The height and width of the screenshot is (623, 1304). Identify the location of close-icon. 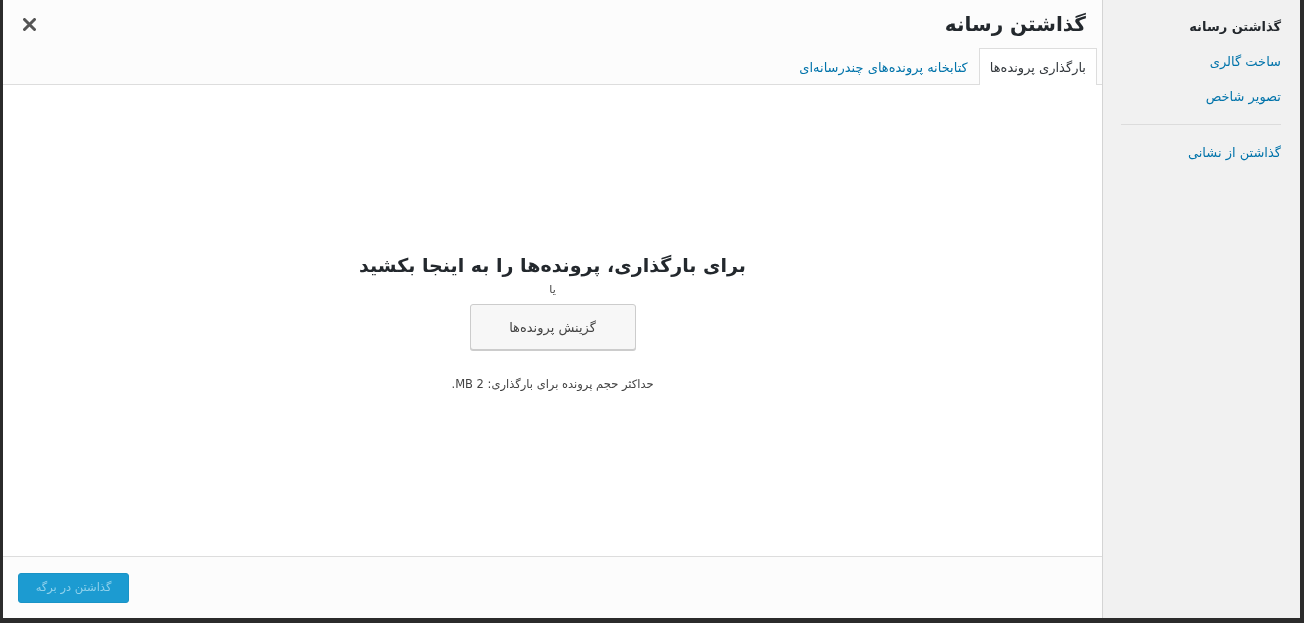
(29, 24).